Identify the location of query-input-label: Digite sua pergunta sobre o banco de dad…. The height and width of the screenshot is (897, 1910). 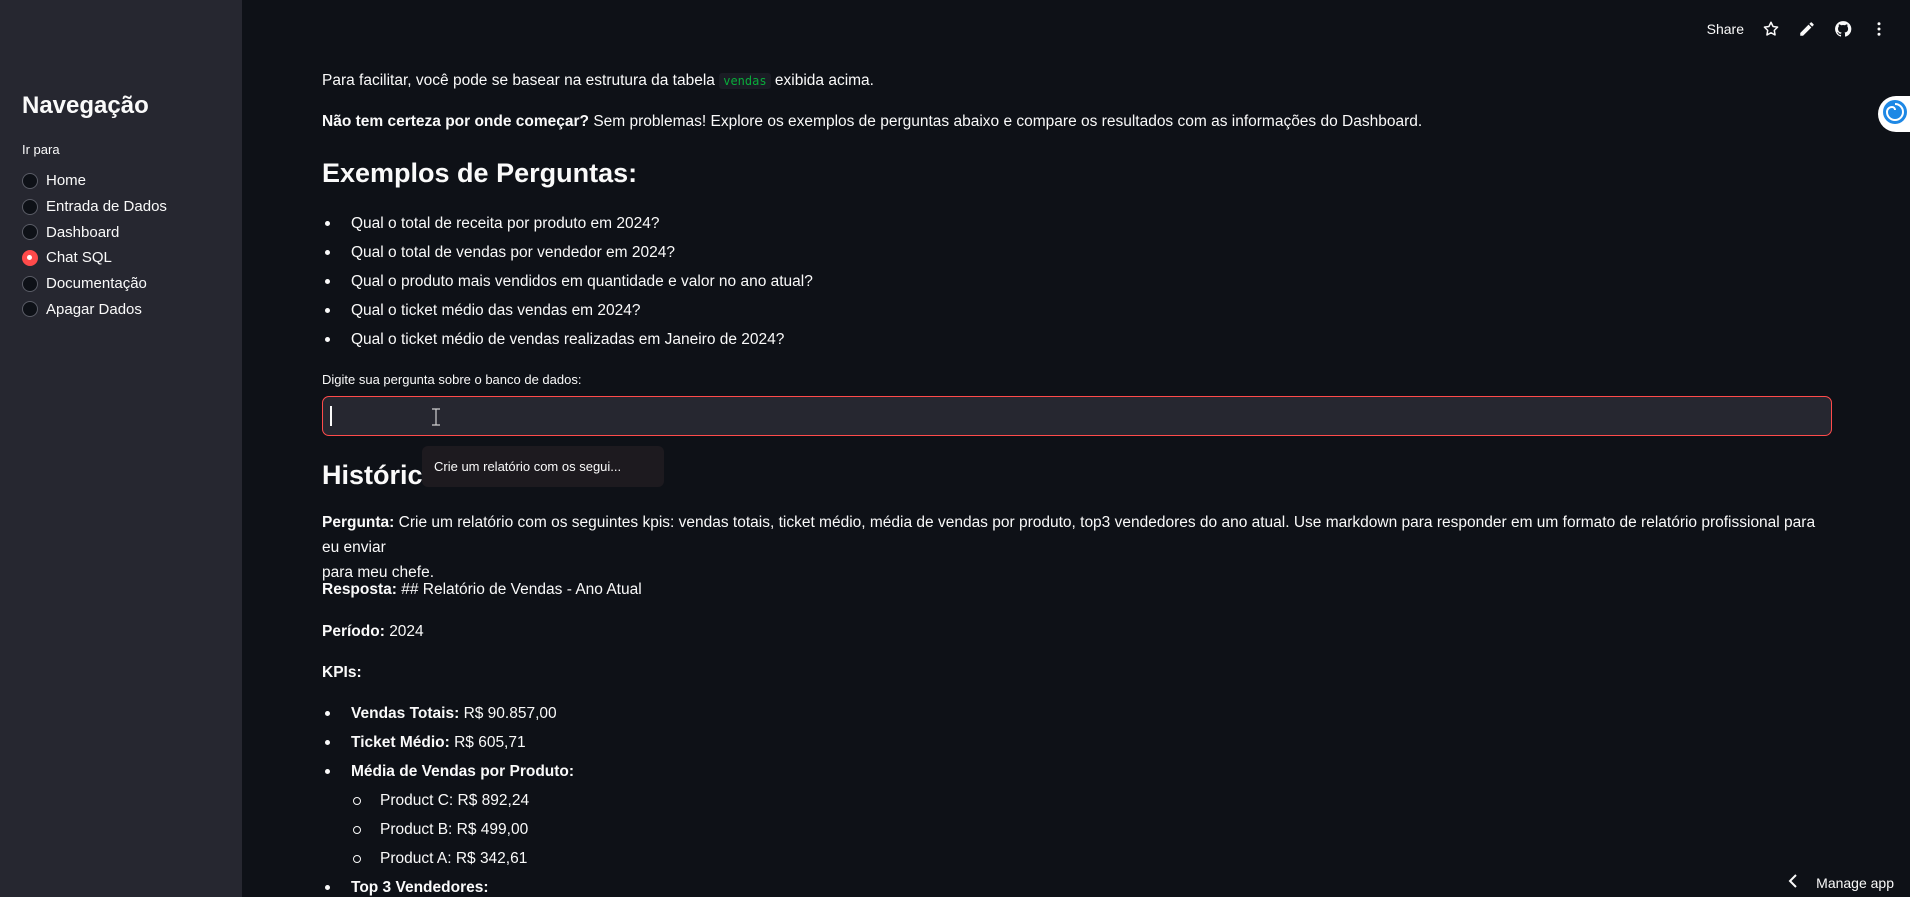
(452, 379).